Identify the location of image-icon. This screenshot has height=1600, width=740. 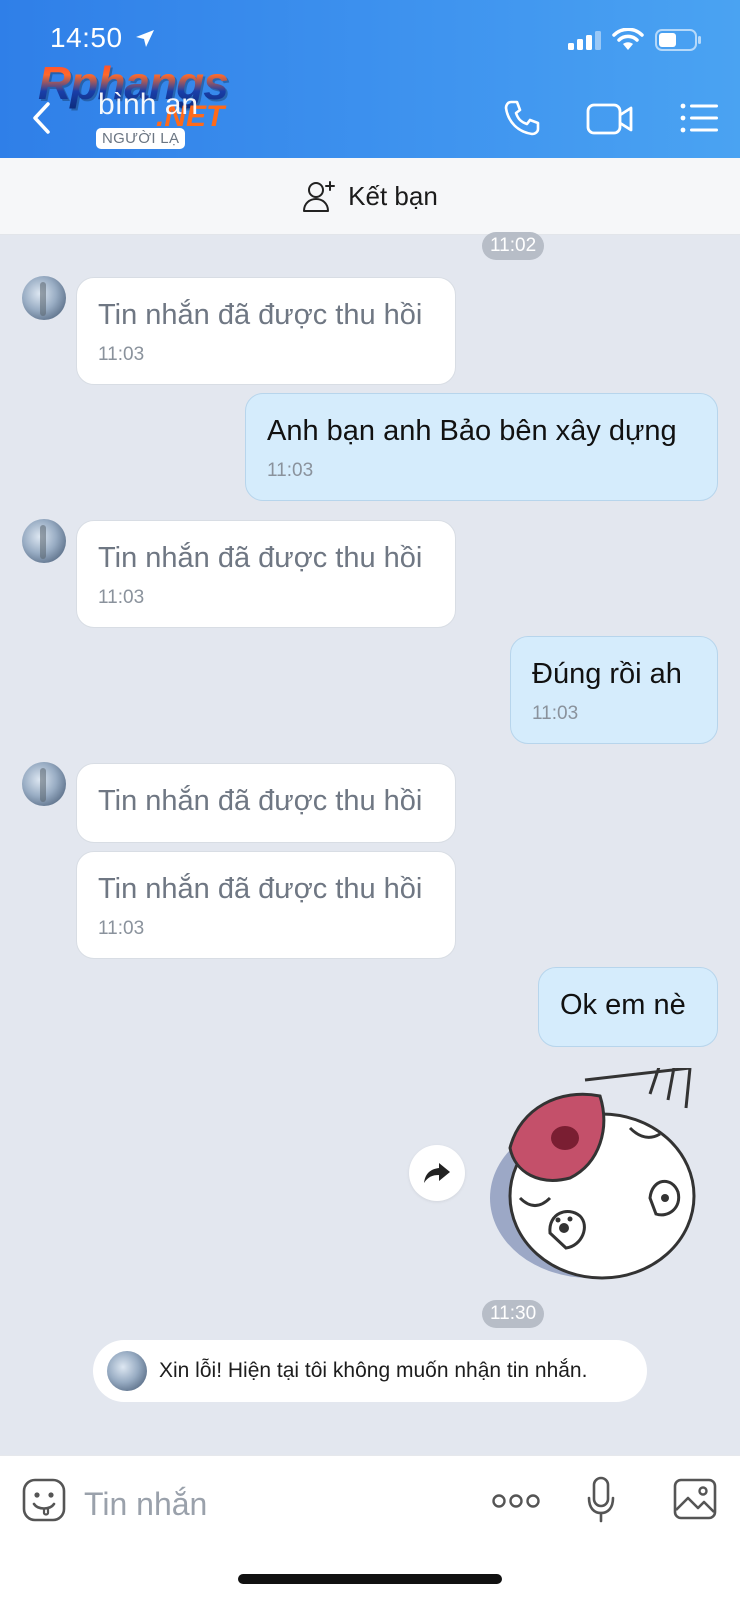
(695, 1499).